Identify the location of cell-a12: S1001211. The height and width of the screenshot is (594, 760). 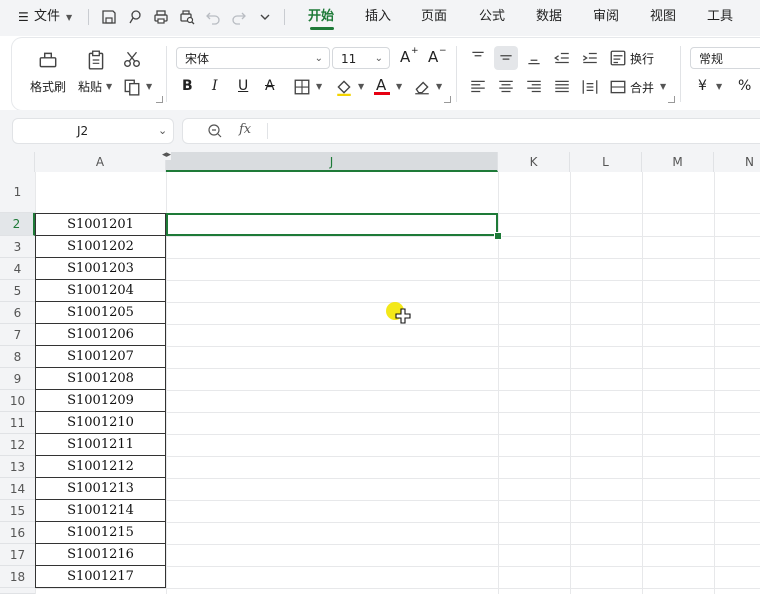
(100, 445).